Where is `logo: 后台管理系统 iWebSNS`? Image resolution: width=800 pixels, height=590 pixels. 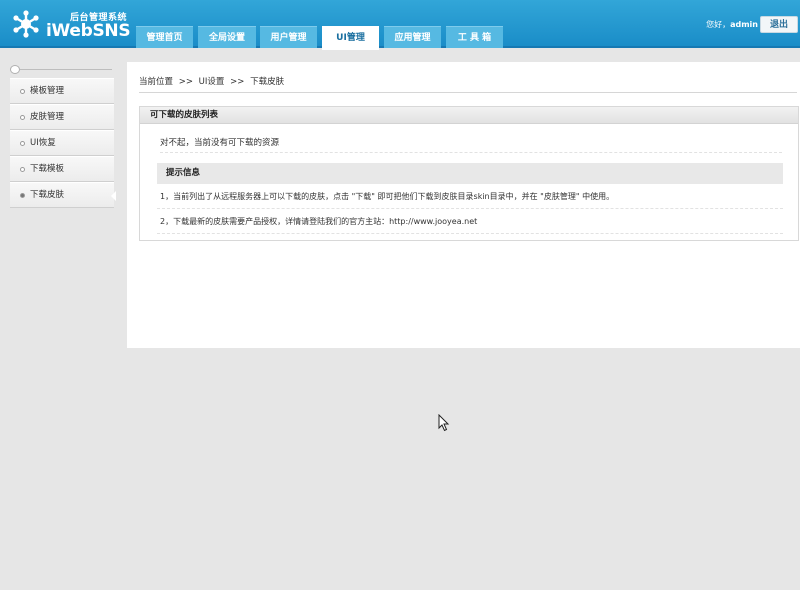
logo: 后台管理系统 iWebSNS is located at coordinates (72, 25).